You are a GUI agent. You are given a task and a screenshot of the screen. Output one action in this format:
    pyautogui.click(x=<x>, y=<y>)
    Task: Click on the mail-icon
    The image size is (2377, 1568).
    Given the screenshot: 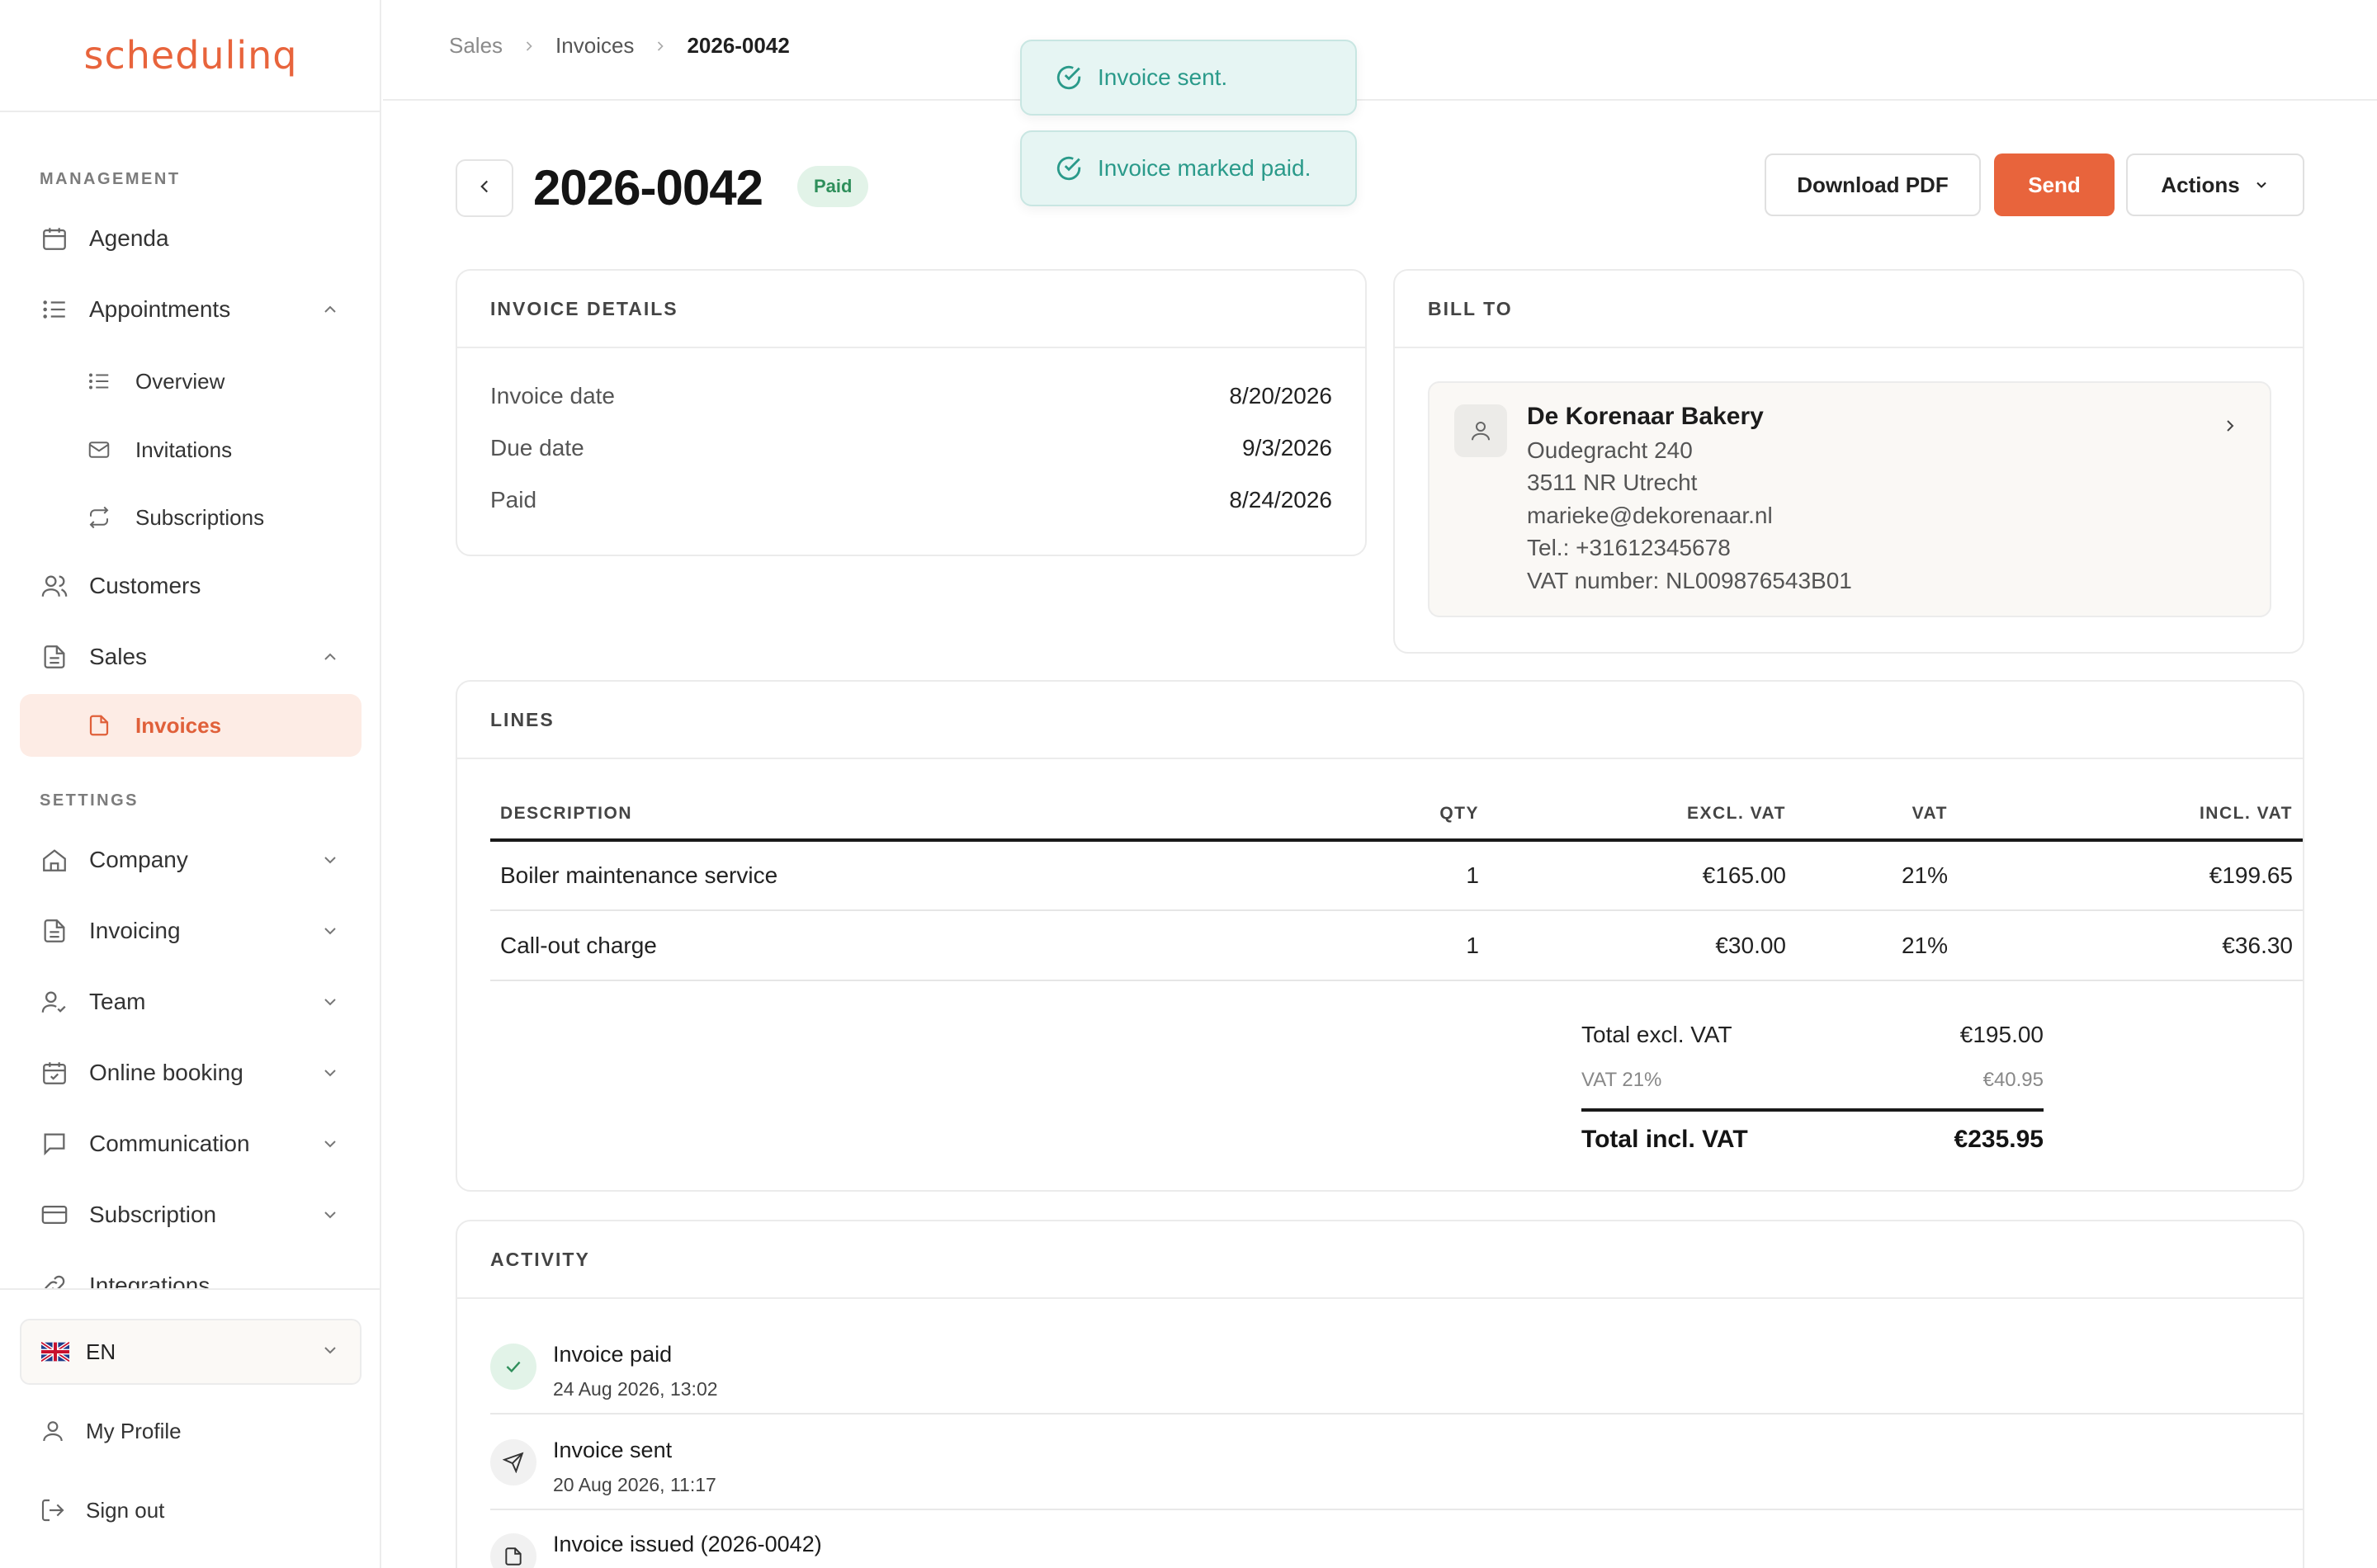 What is the action you would take?
    pyautogui.click(x=99, y=450)
    